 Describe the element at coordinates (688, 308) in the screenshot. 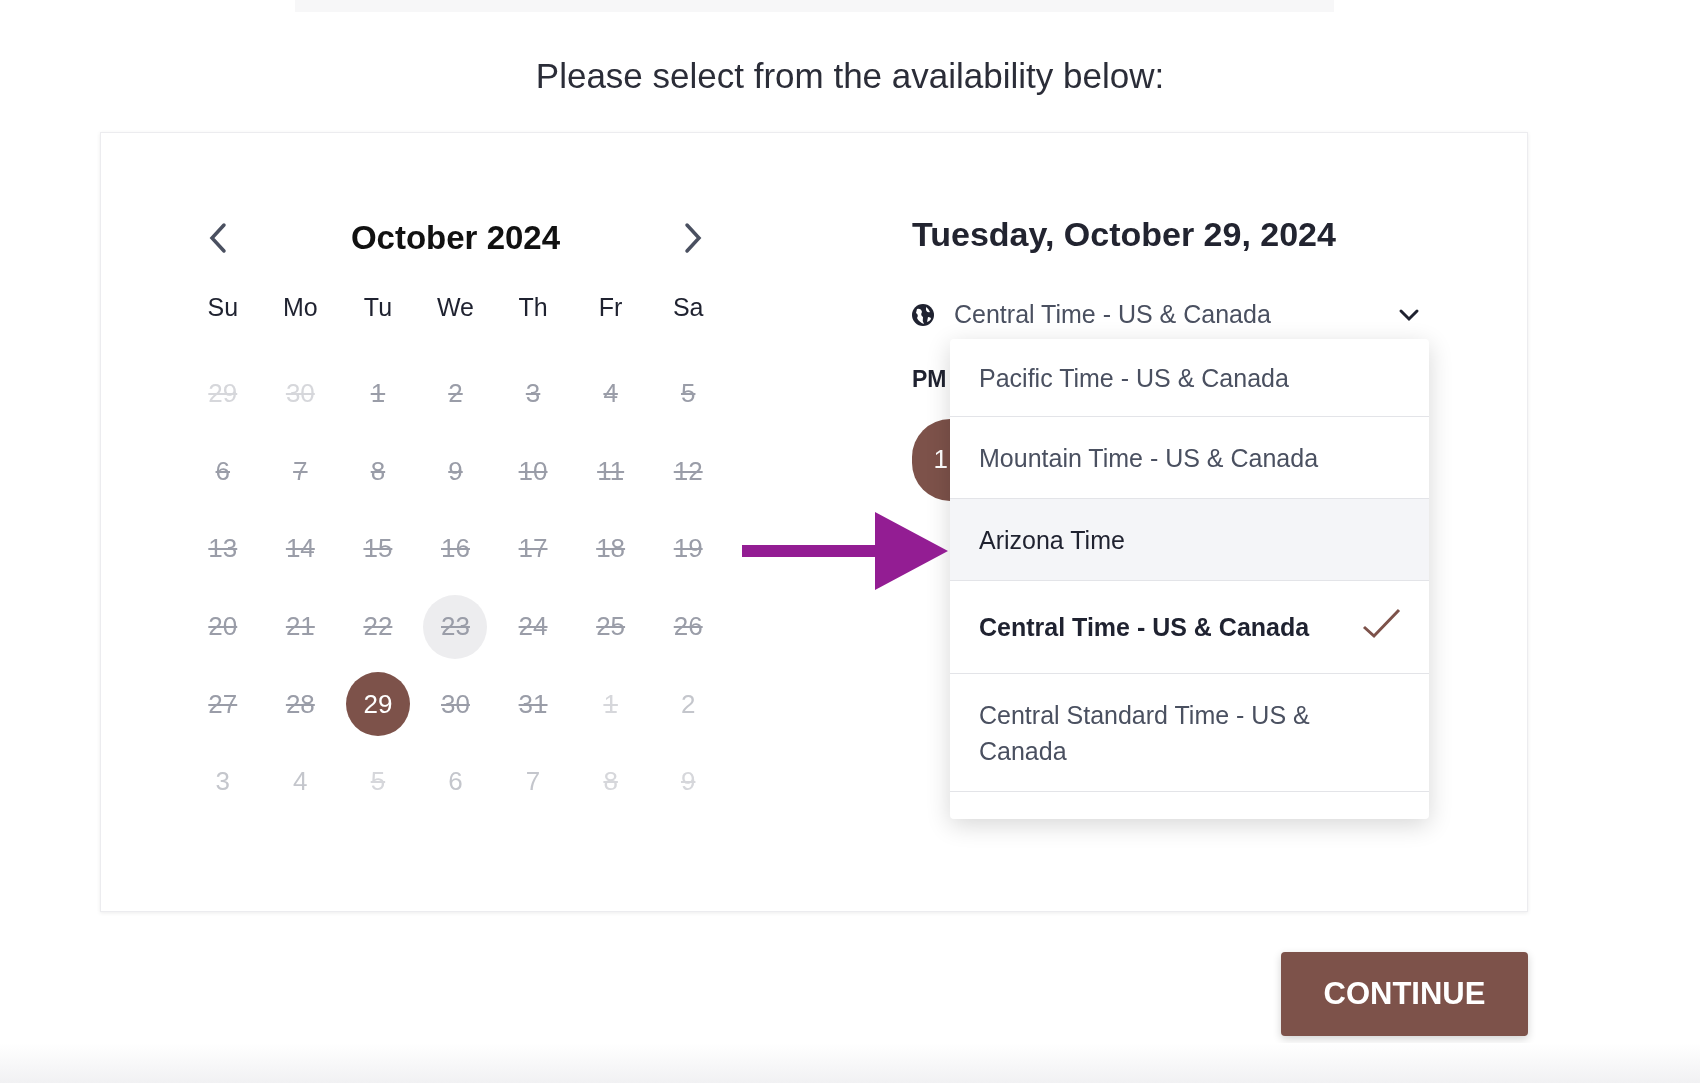

I see `weekday-label: Sa` at that location.